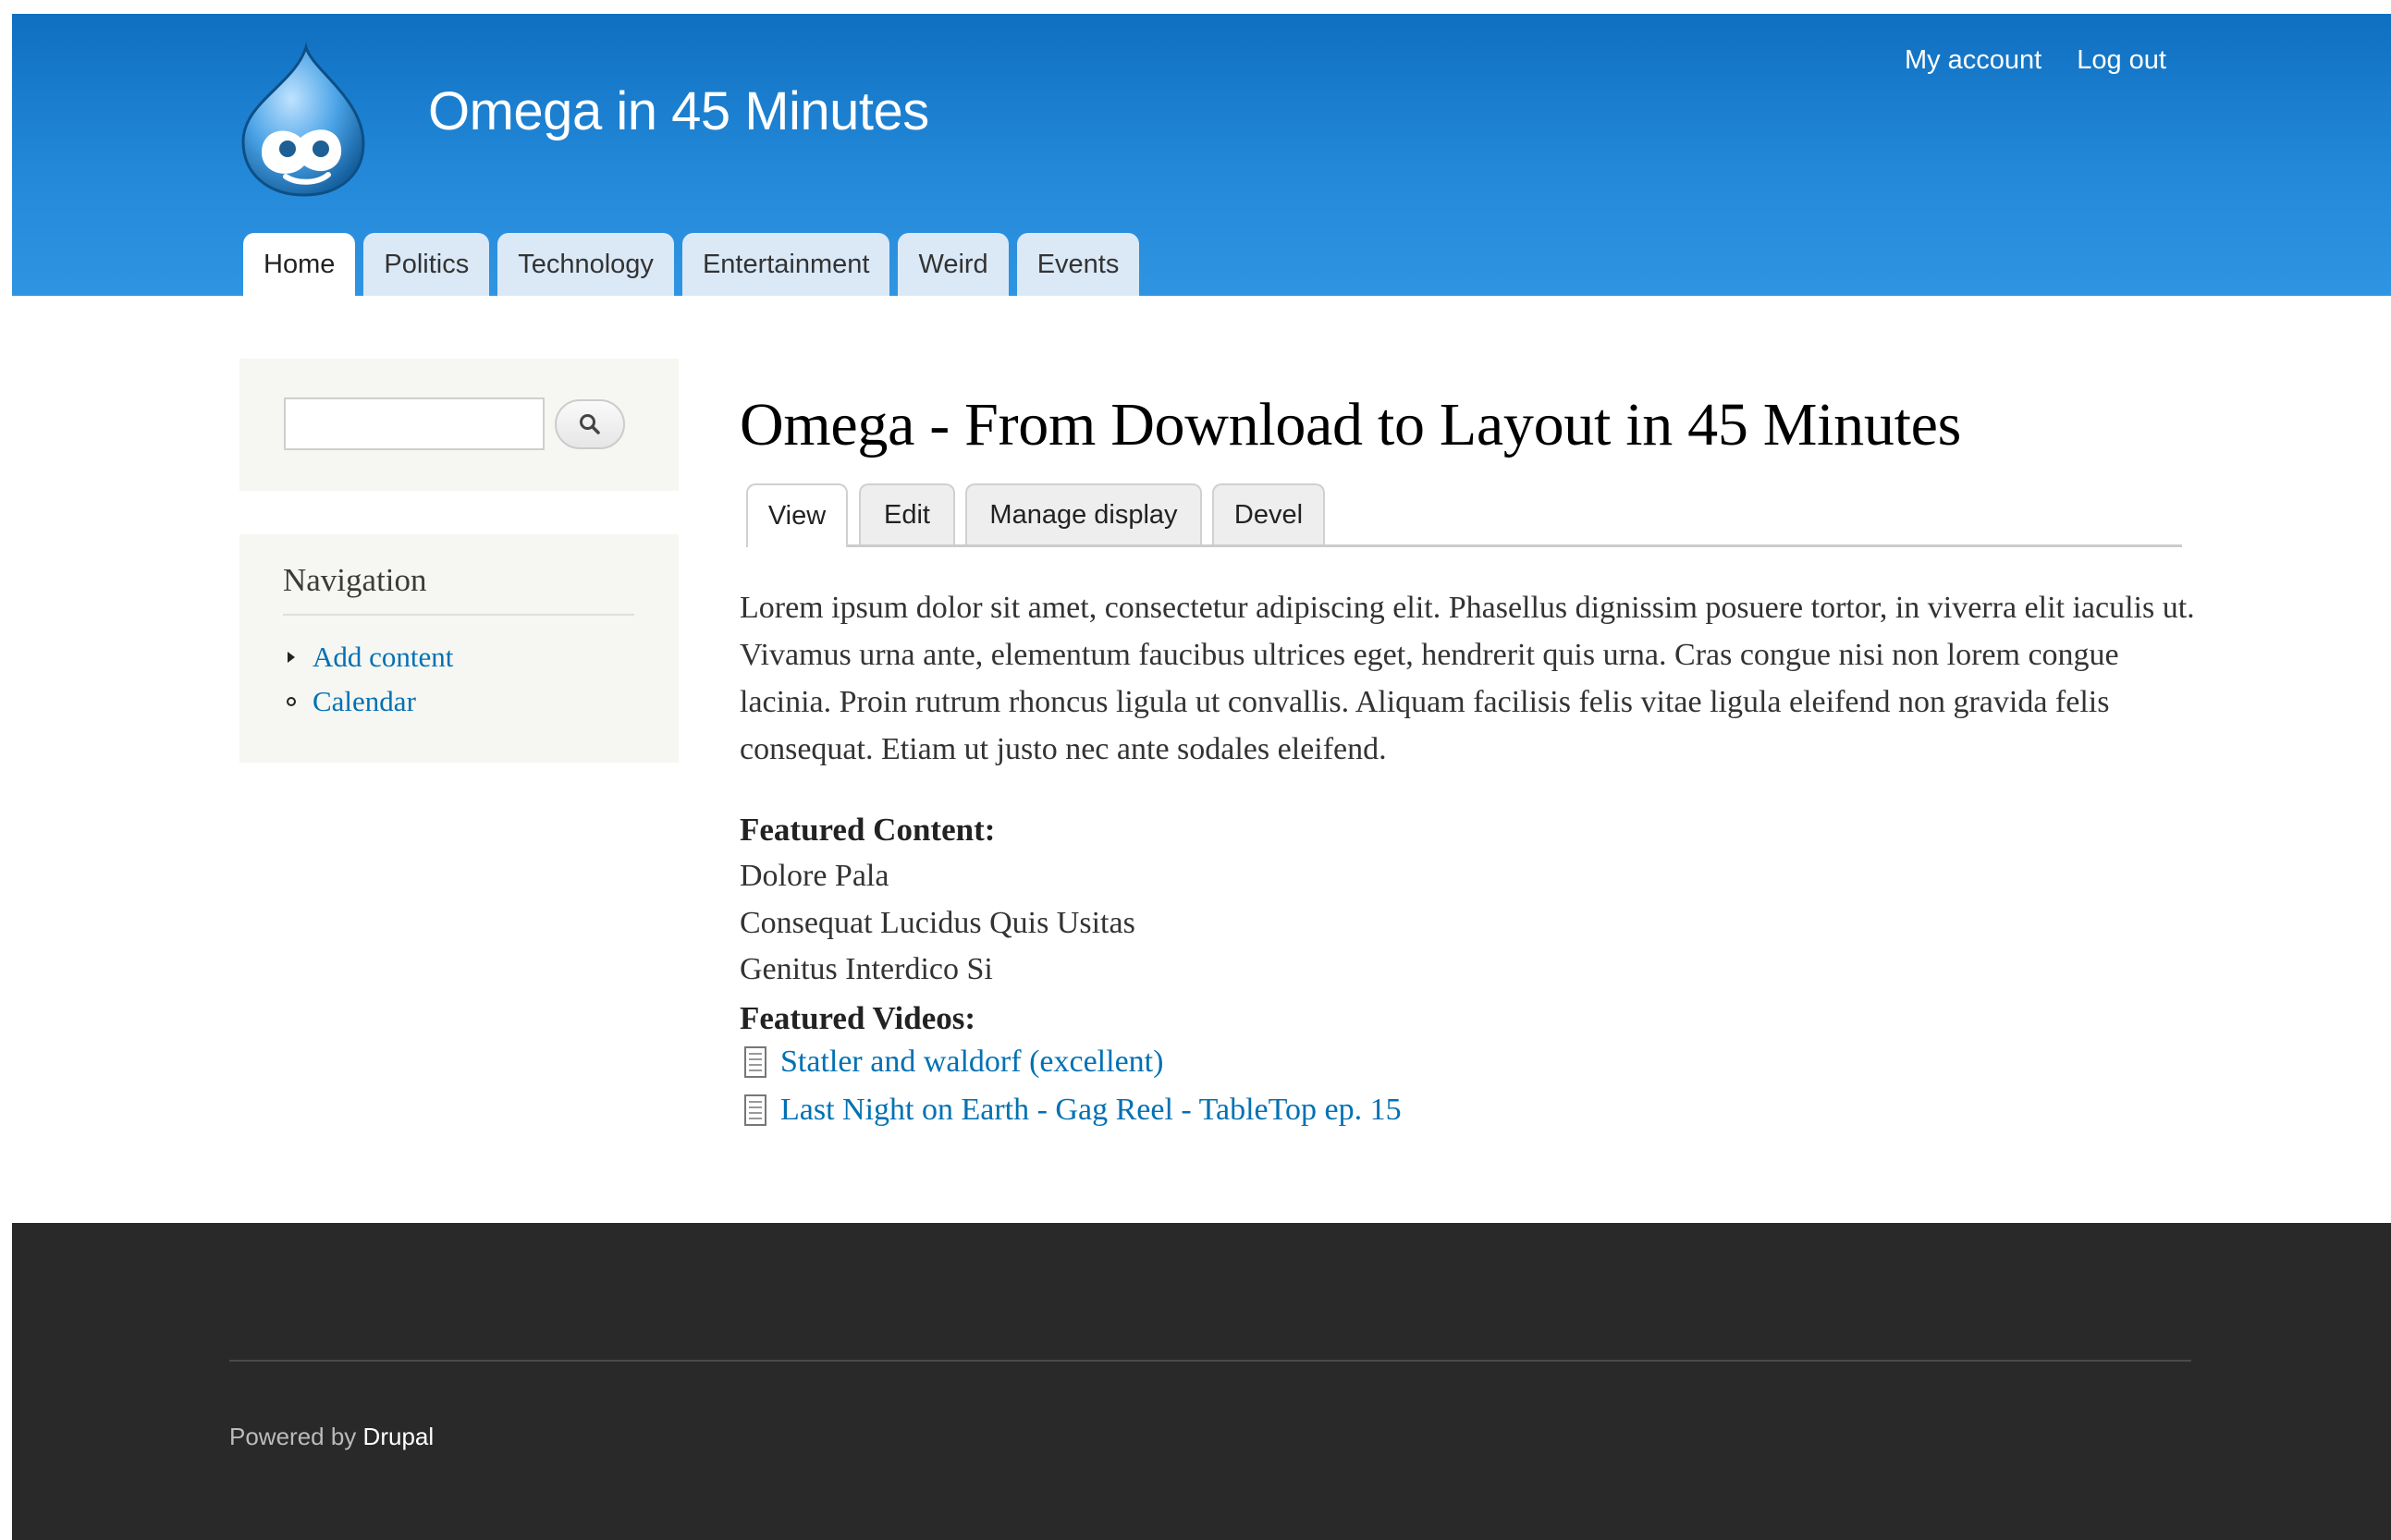  Describe the element at coordinates (858, 1018) in the screenshot. I see `featured-videos-label: Featured Videos:` at that location.